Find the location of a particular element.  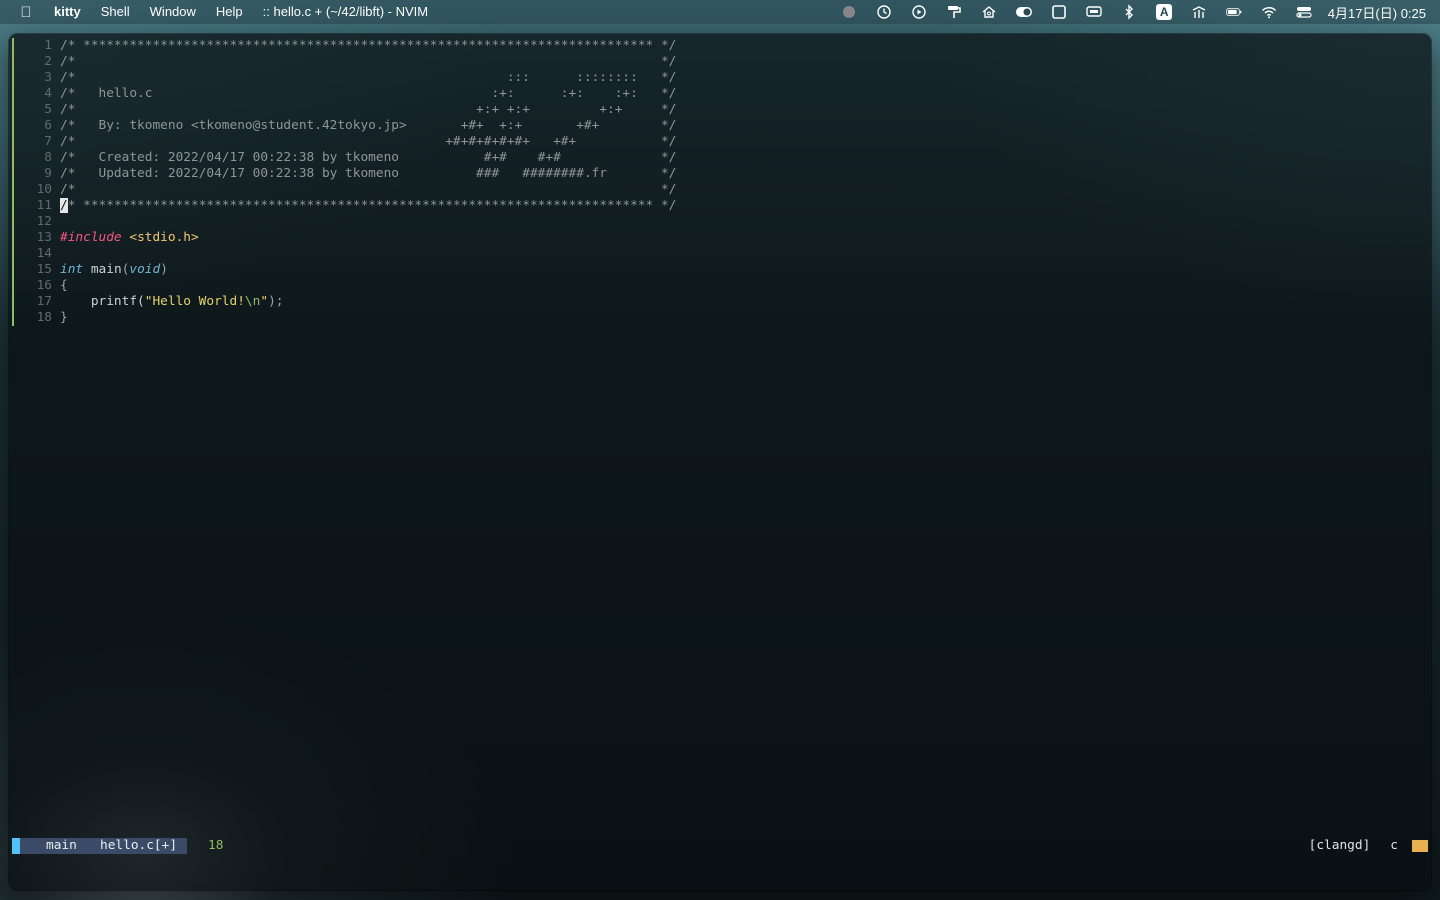

line-number: 4 is located at coordinates (48, 93).